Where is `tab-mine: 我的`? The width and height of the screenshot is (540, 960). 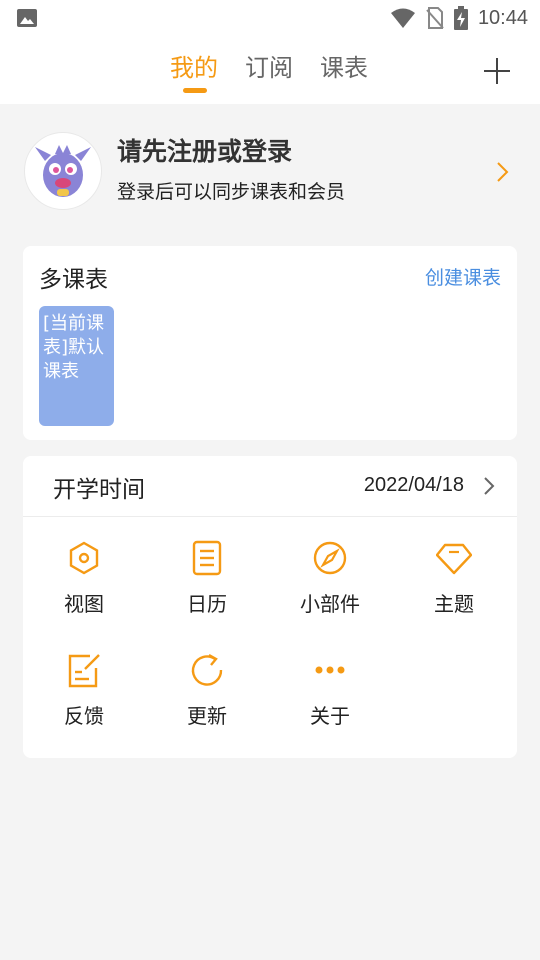 tab-mine: 我的 is located at coordinates (194, 65).